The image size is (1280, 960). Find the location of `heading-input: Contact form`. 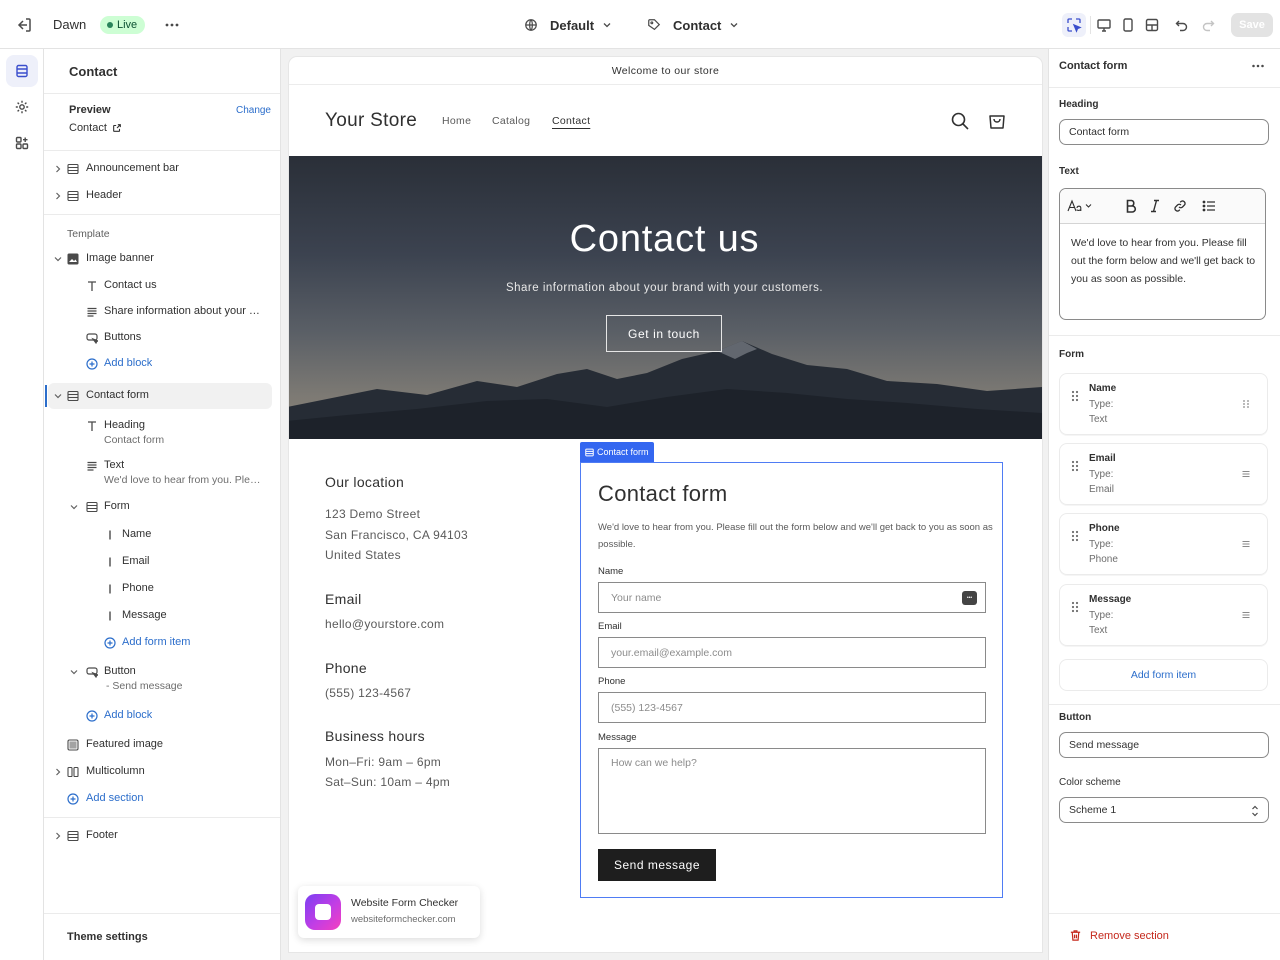

heading-input: Contact form is located at coordinates (1164, 132).